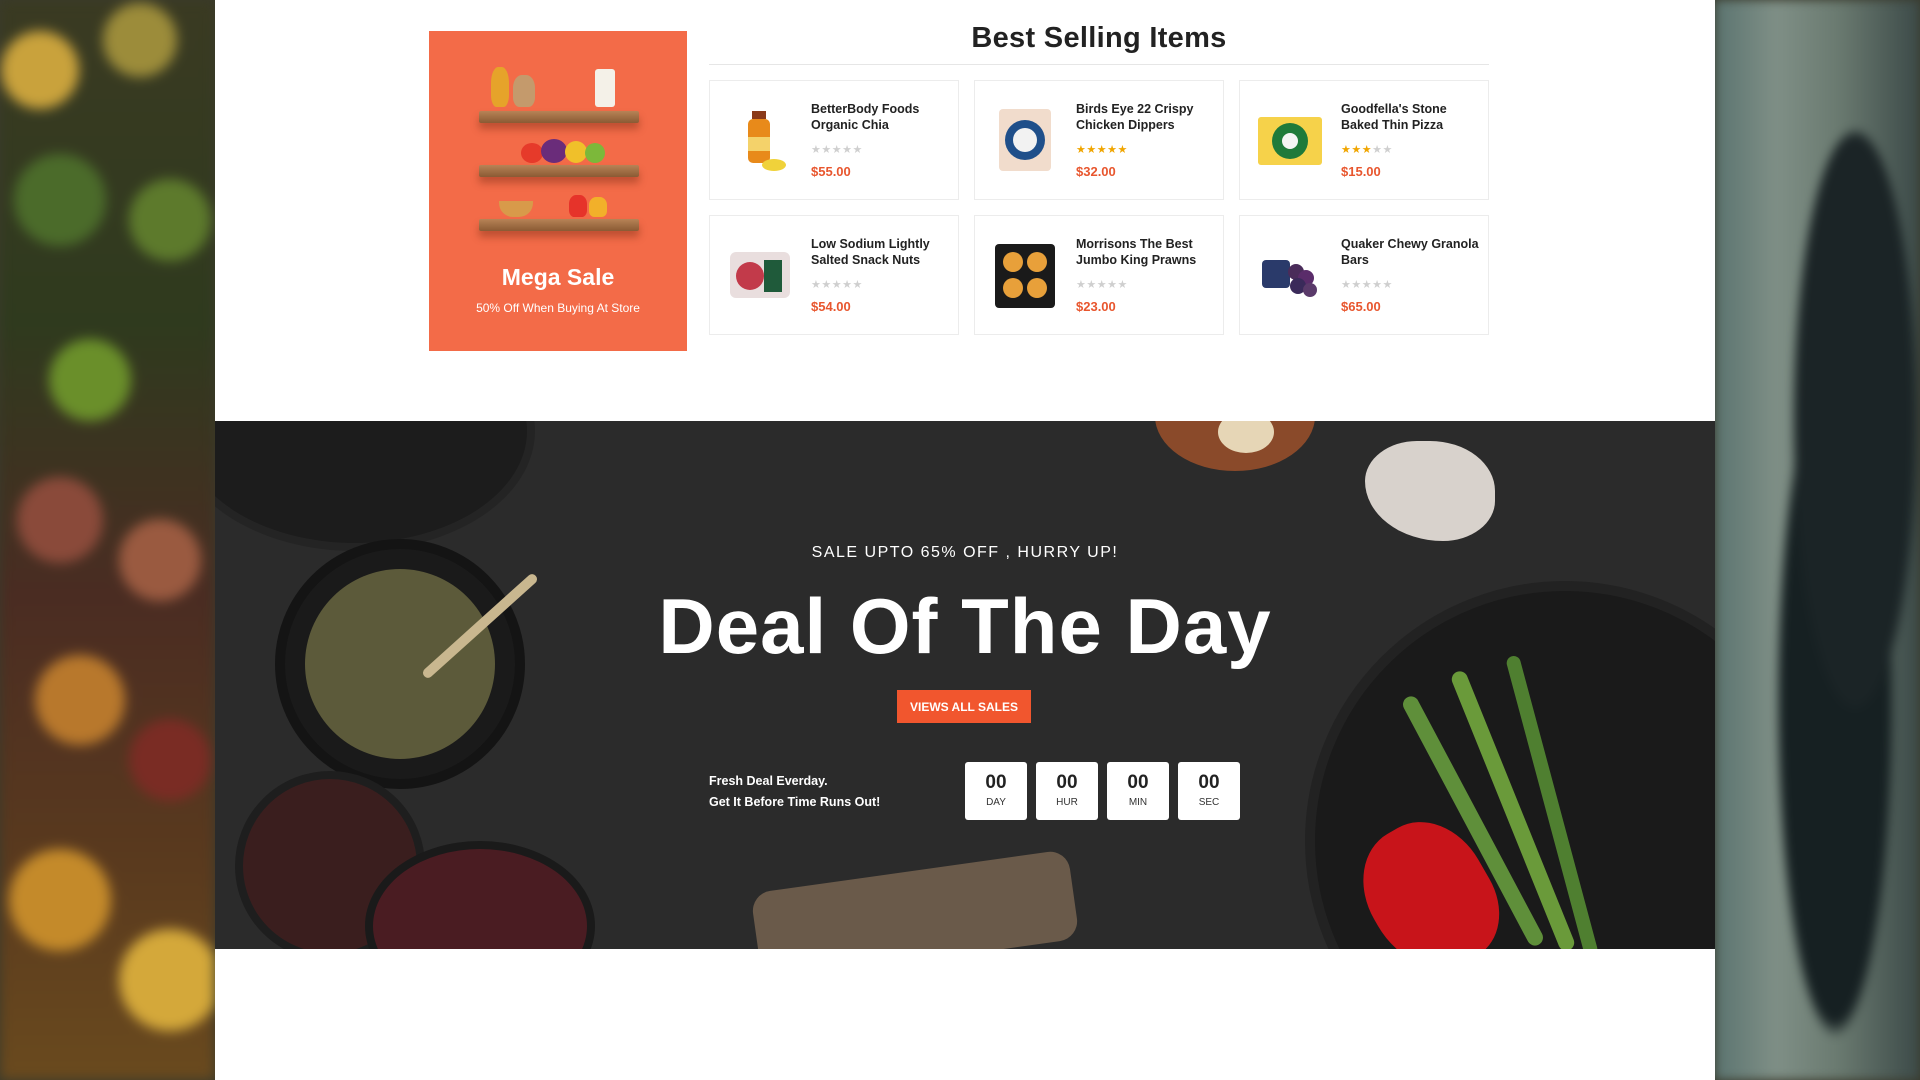 This screenshot has height=1080, width=1920. What do you see at coordinates (1146, 252) in the screenshot?
I see `product-name: Morrisons The Best Jumbo King Prawns` at bounding box center [1146, 252].